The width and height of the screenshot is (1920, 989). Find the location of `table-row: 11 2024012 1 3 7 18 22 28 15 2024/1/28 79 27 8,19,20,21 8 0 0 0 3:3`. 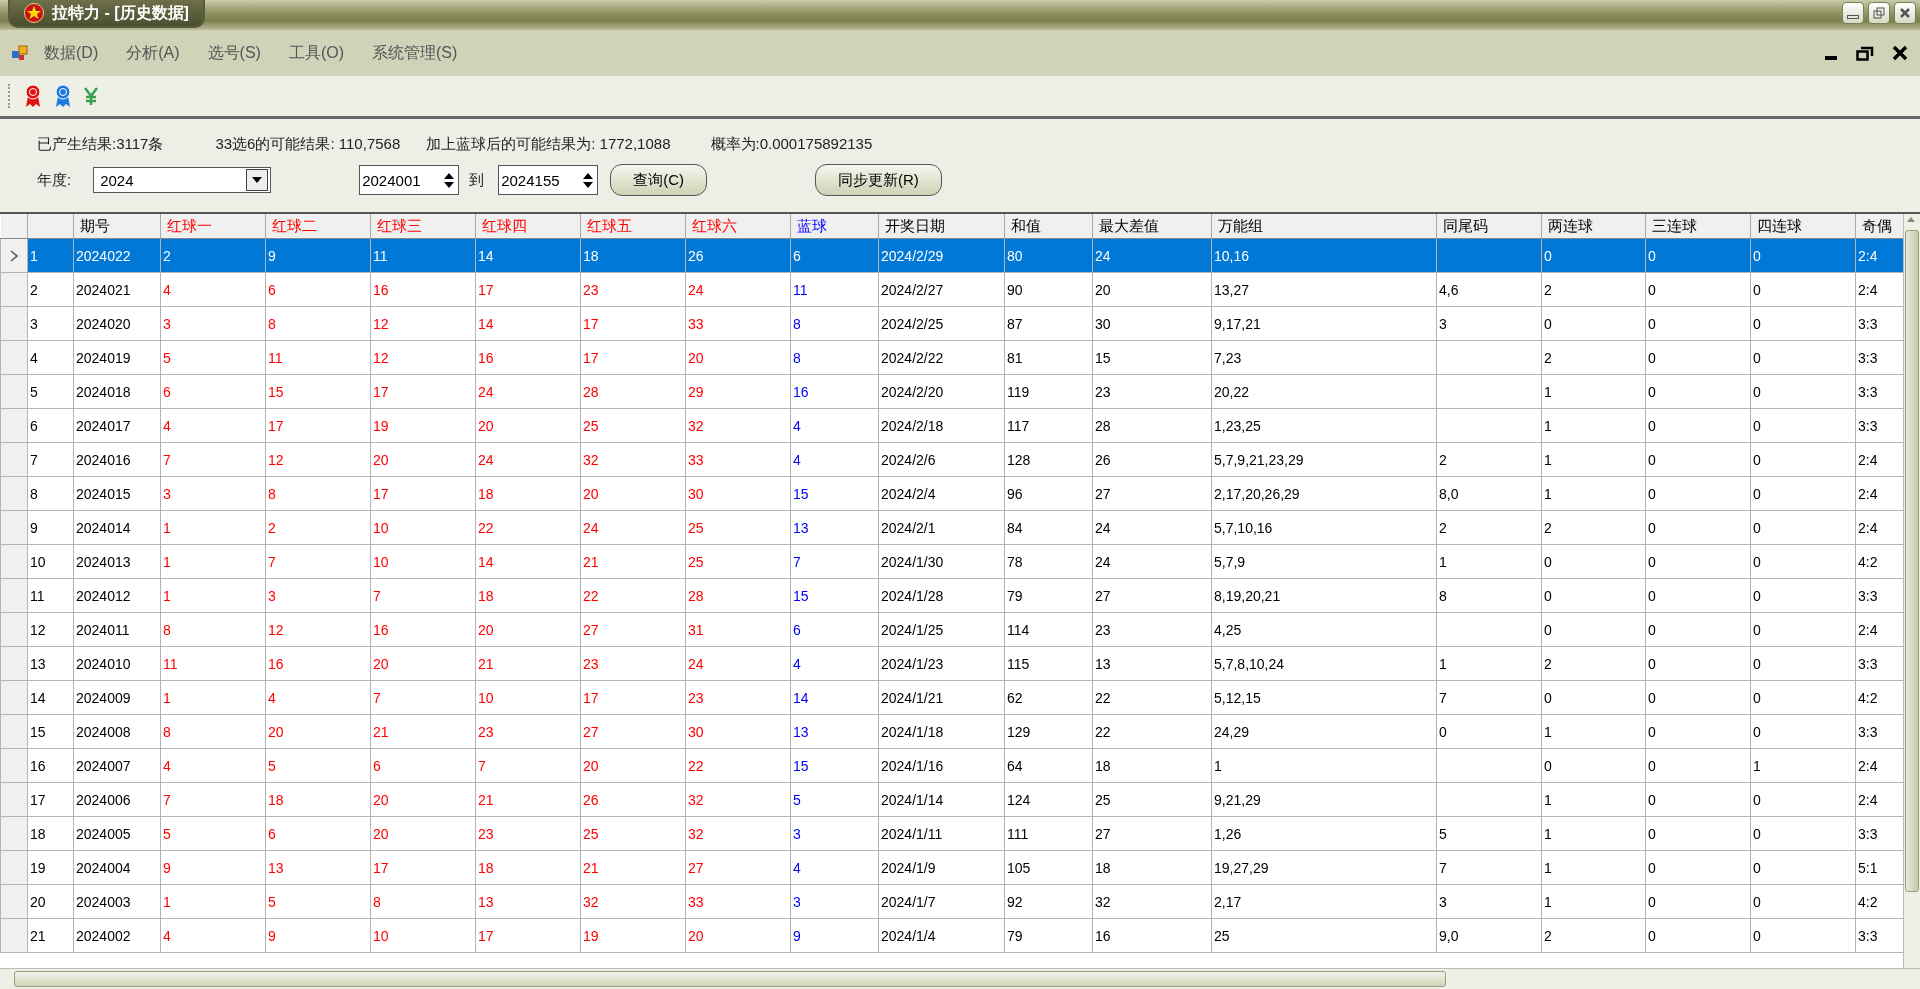

table-row: 11 2024012 1 3 7 18 22 28 15 2024/1/28 79 27 8,19,20,21 8 0 0 0 3:3 is located at coordinates (951, 595).